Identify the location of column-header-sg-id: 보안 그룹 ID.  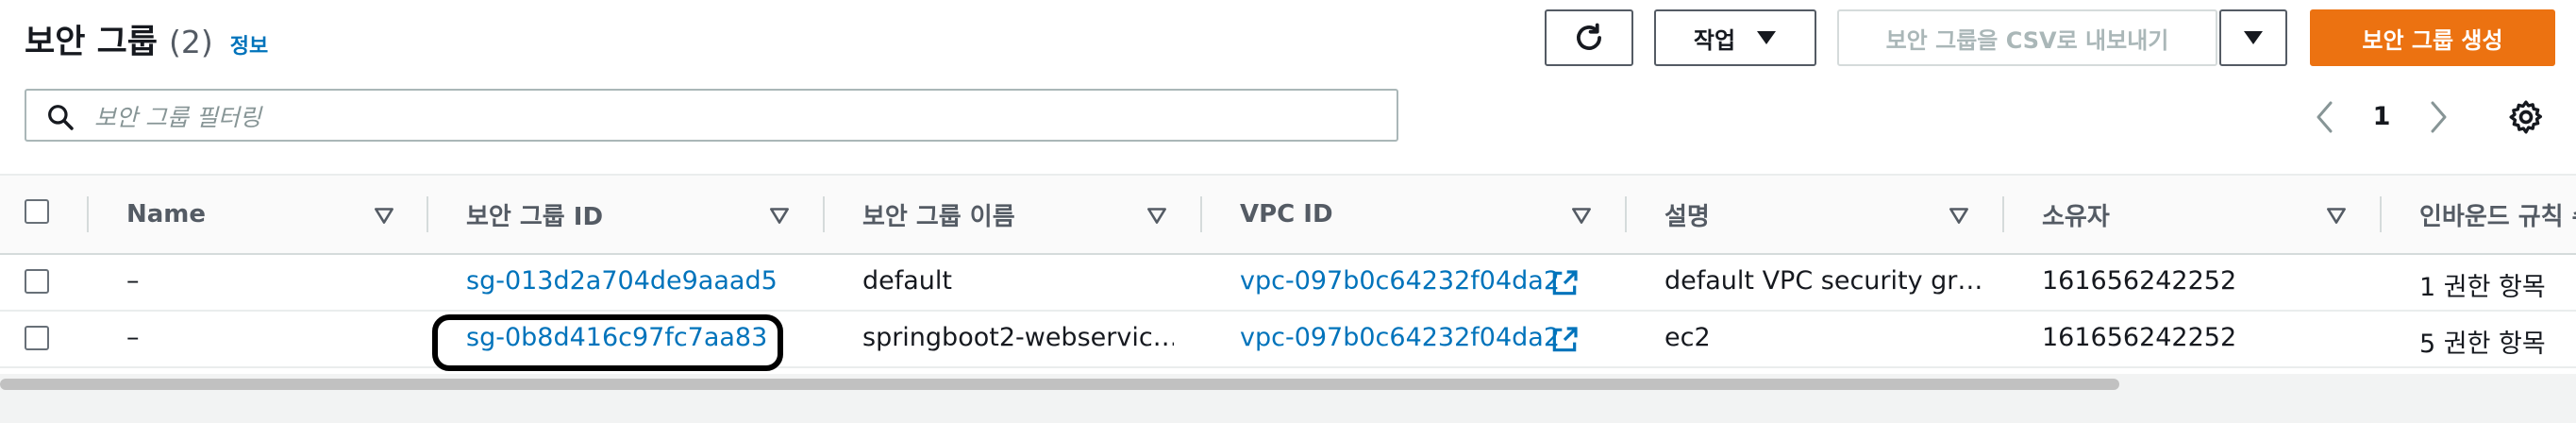
(534, 214).